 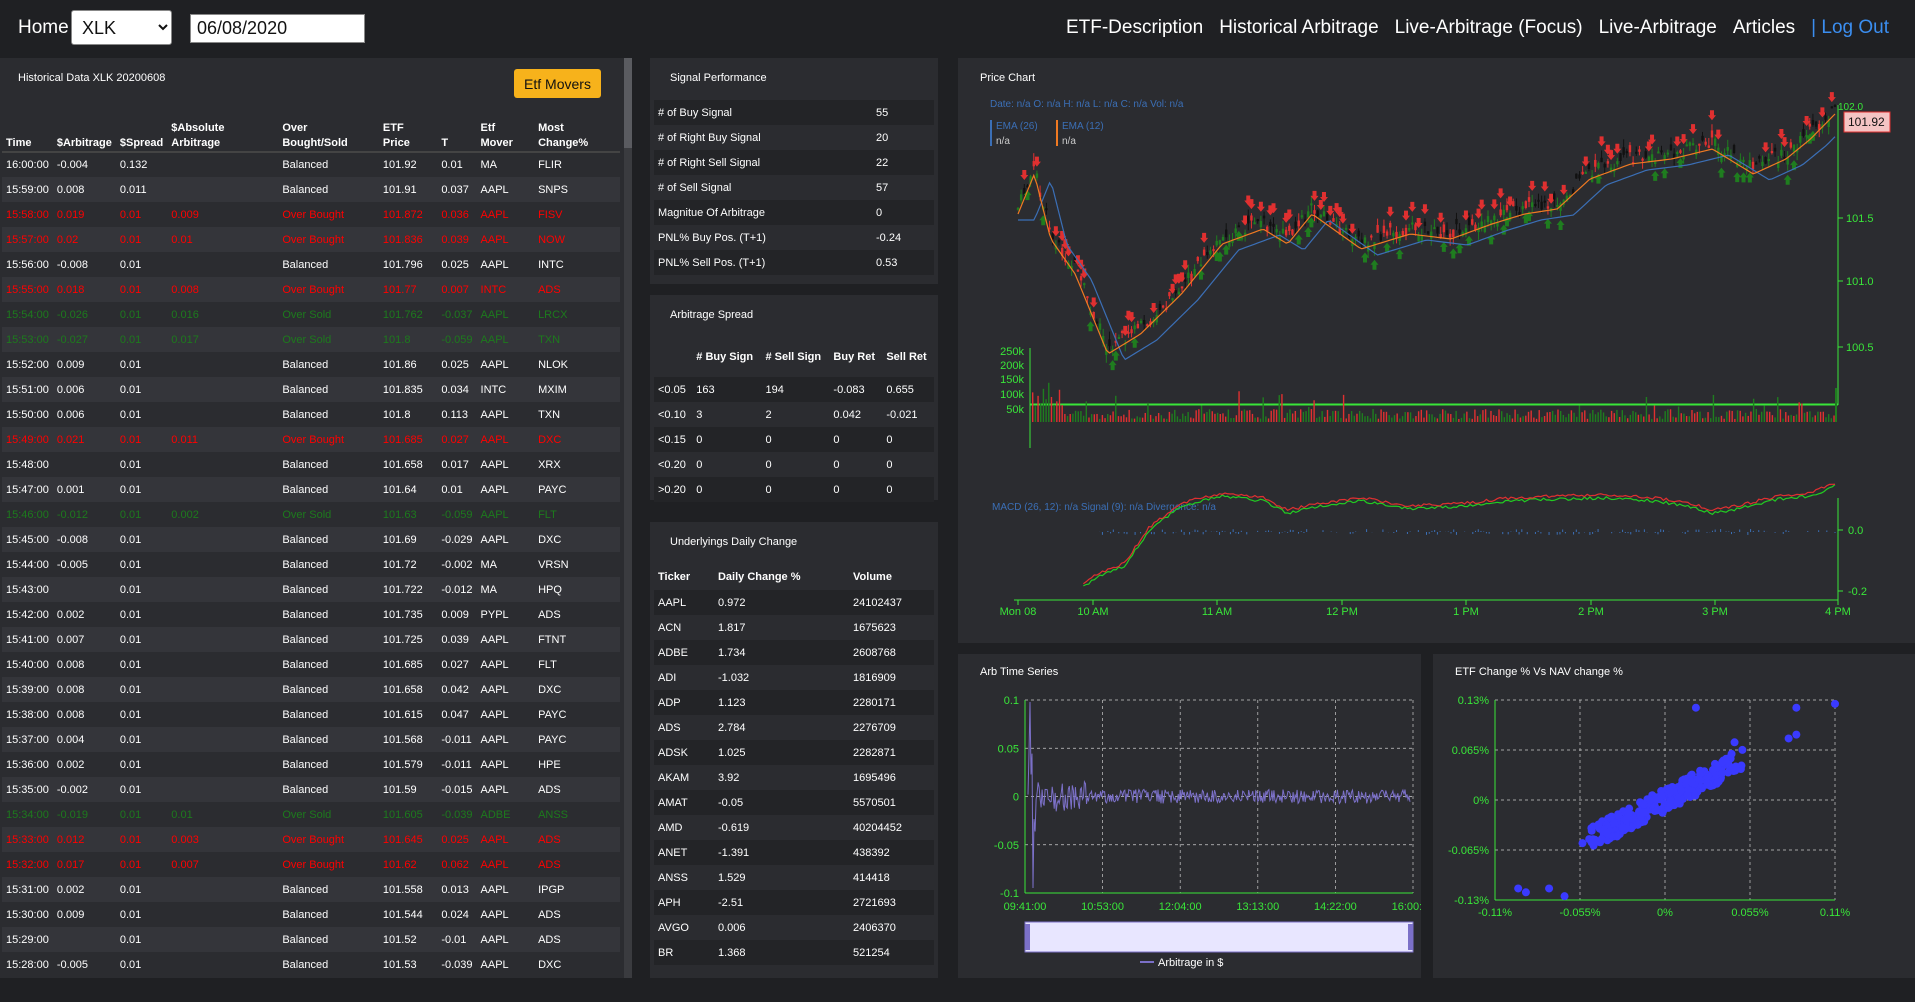 I want to click on hist-col-header: $Absolute Arbitrage, so click(x=223, y=135).